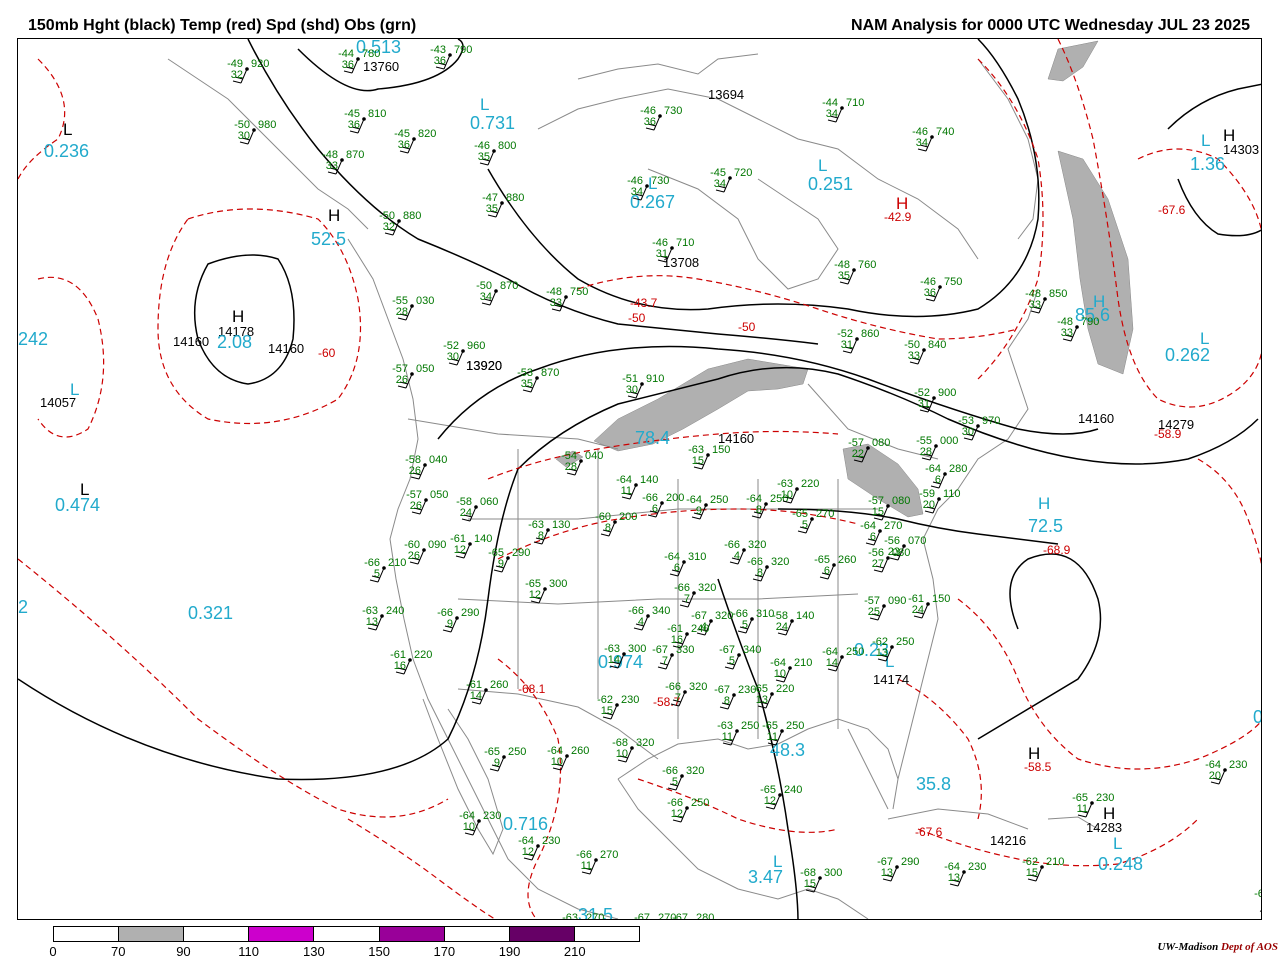 The width and height of the screenshot is (1280, 960). I want to click on station-height: 900, so click(947, 393).